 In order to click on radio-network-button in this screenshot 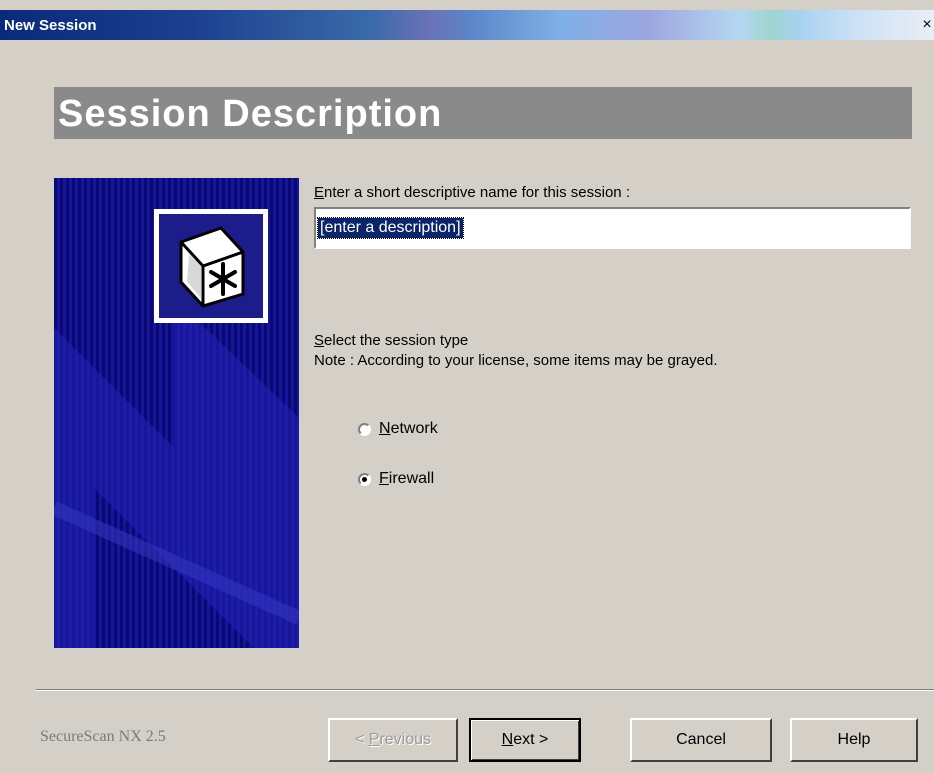, I will do `click(364, 429)`.